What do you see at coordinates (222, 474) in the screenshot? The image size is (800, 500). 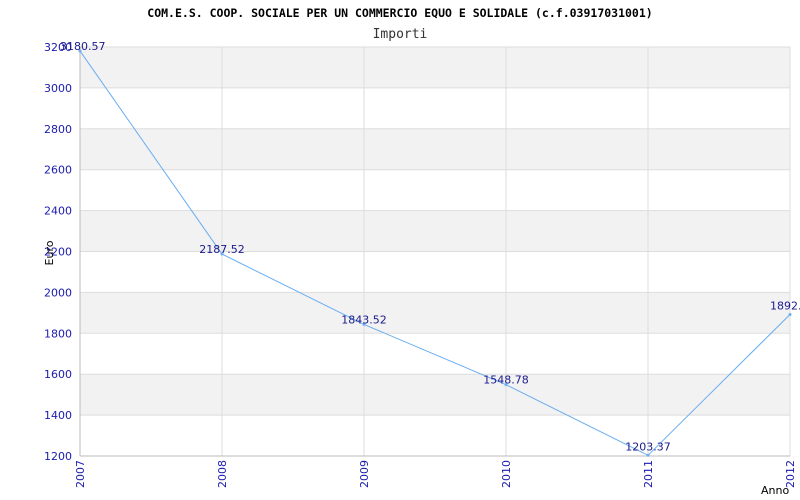 I see `x-tick-label: 2008` at bounding box center [222, 474].